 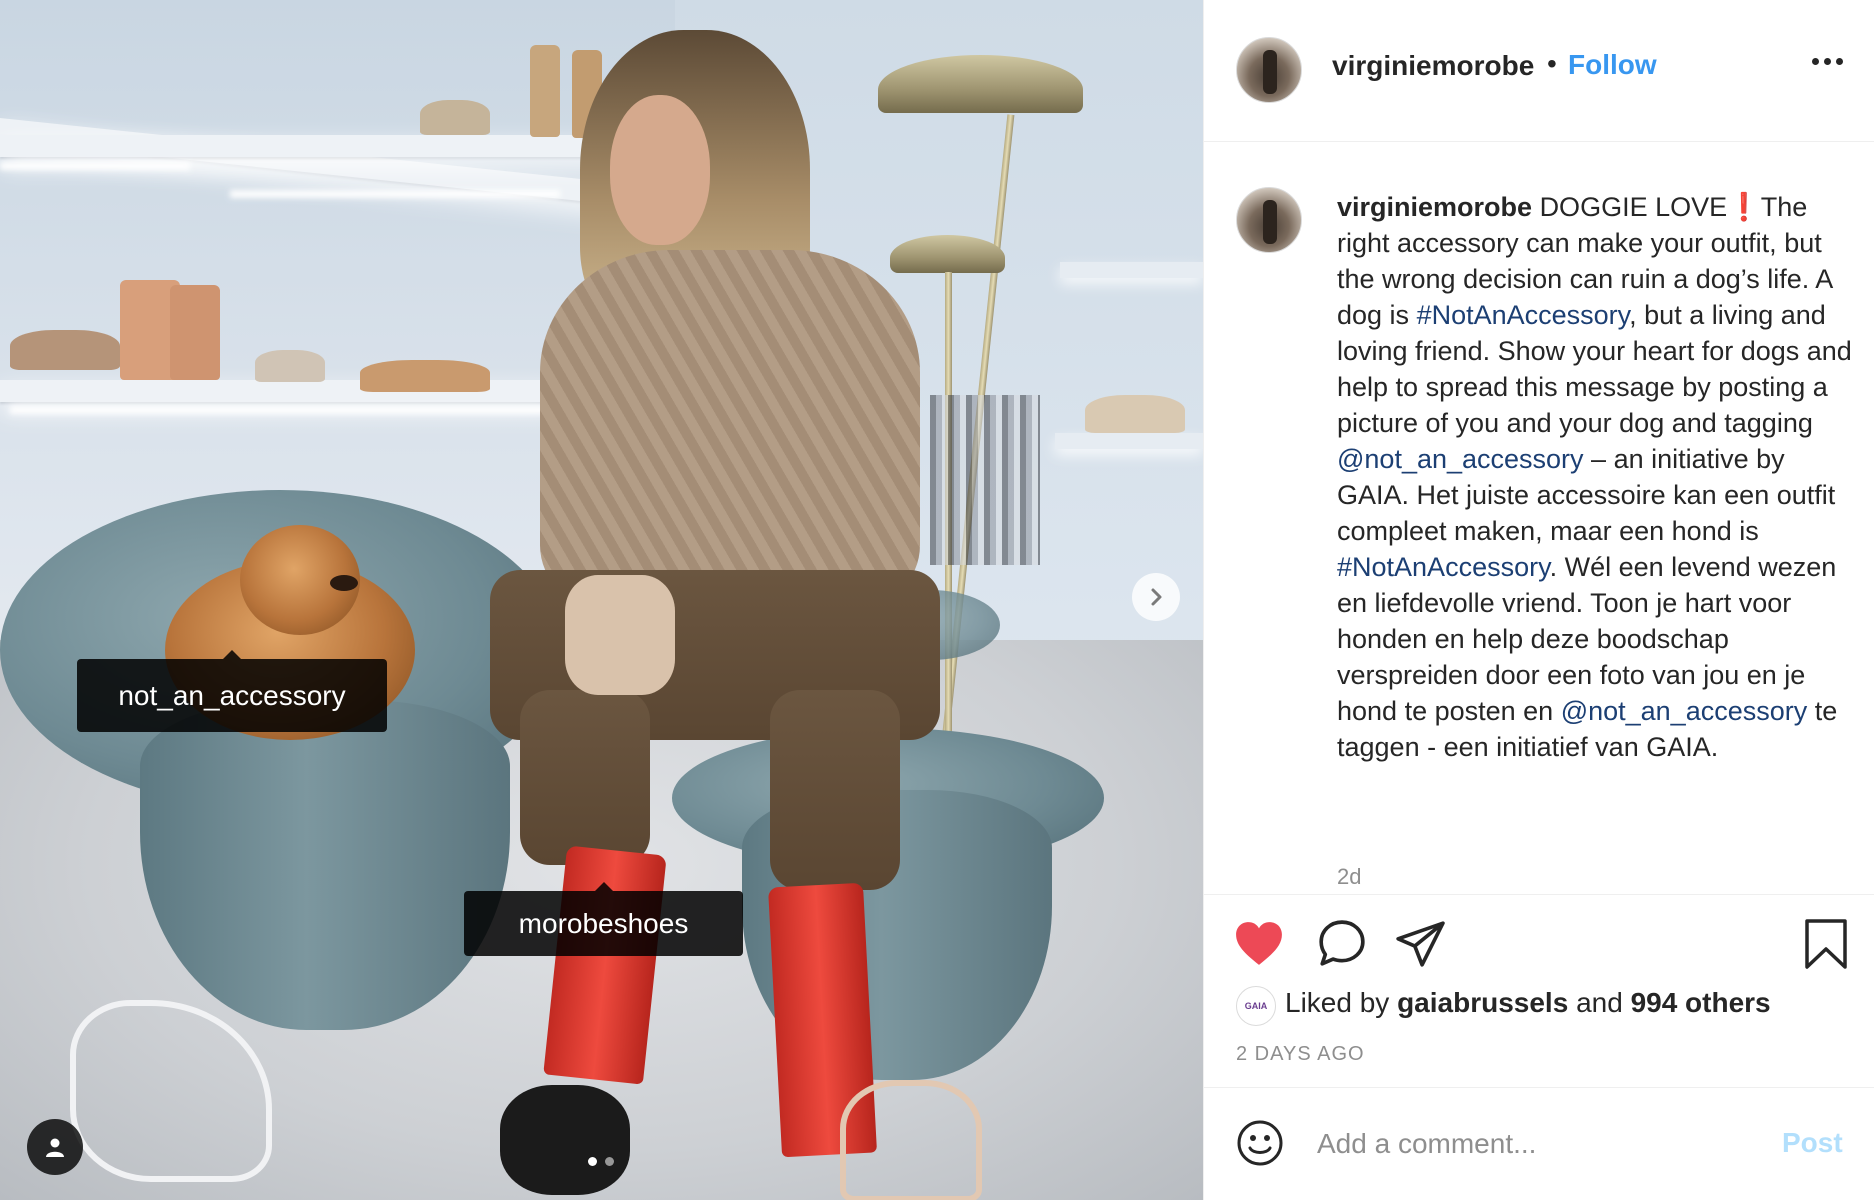 I want to click on caption-username: virginiemorobe, so click(x=1434, y=207).